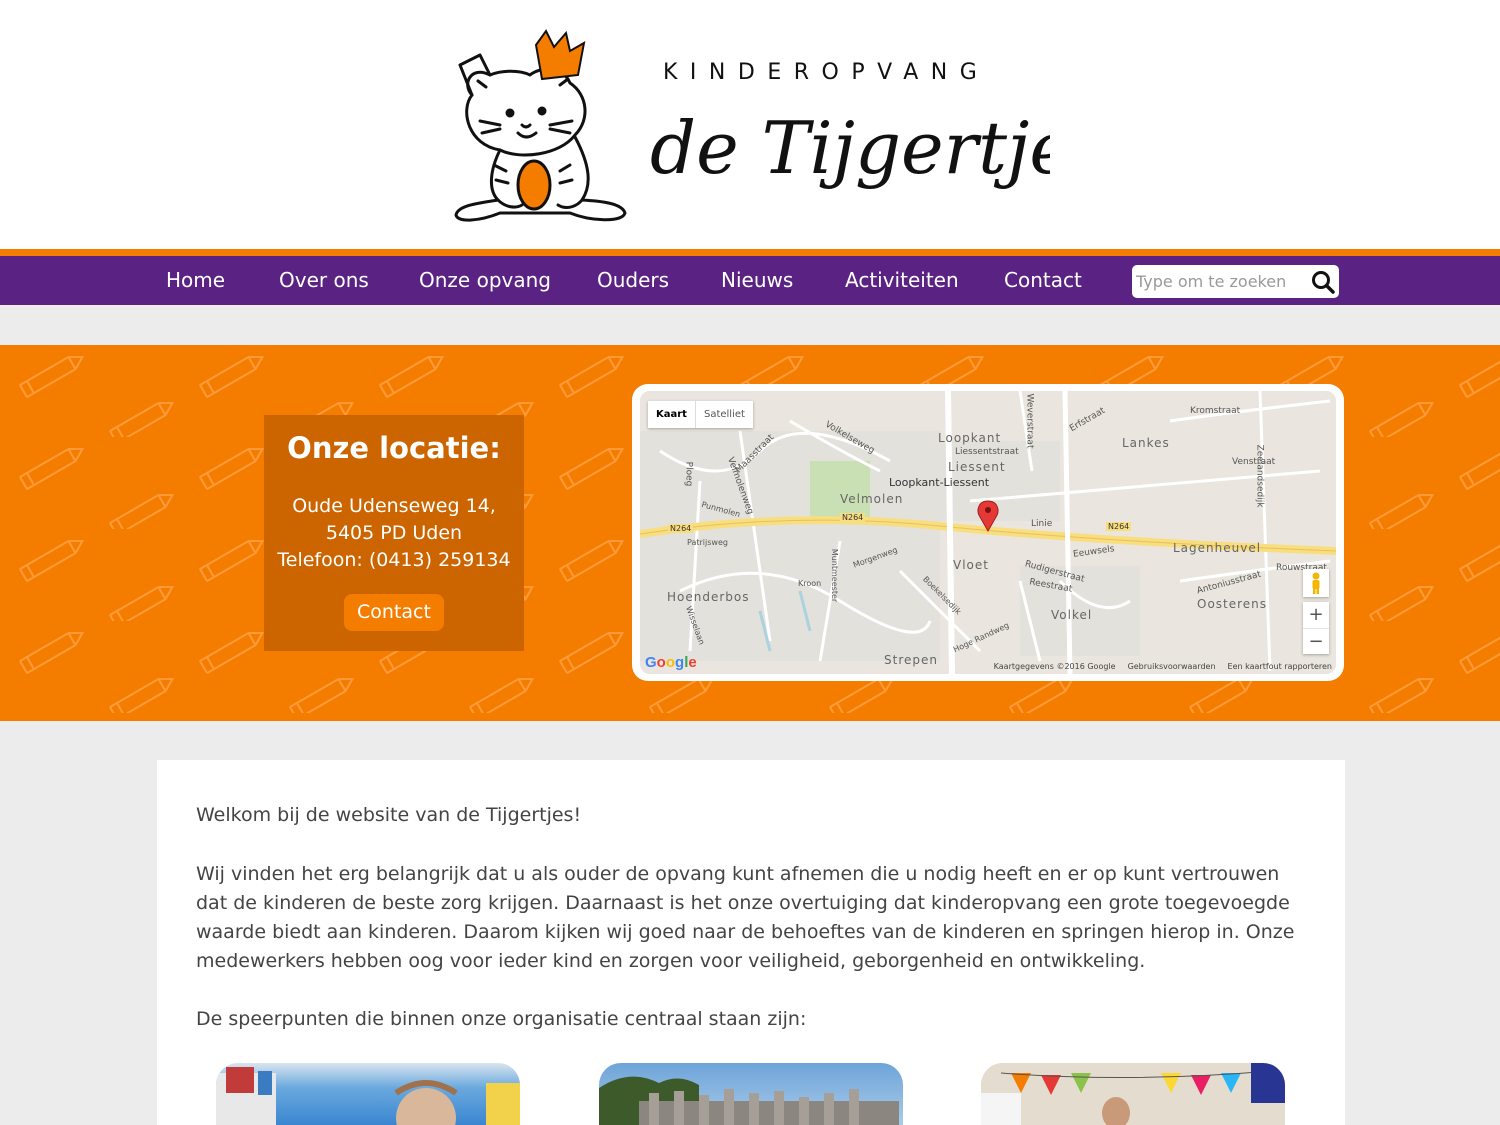 This screenshot has height=1125, width=1500. I want to click on address-line-2: 5405 PD Uden, so click(394, 533).